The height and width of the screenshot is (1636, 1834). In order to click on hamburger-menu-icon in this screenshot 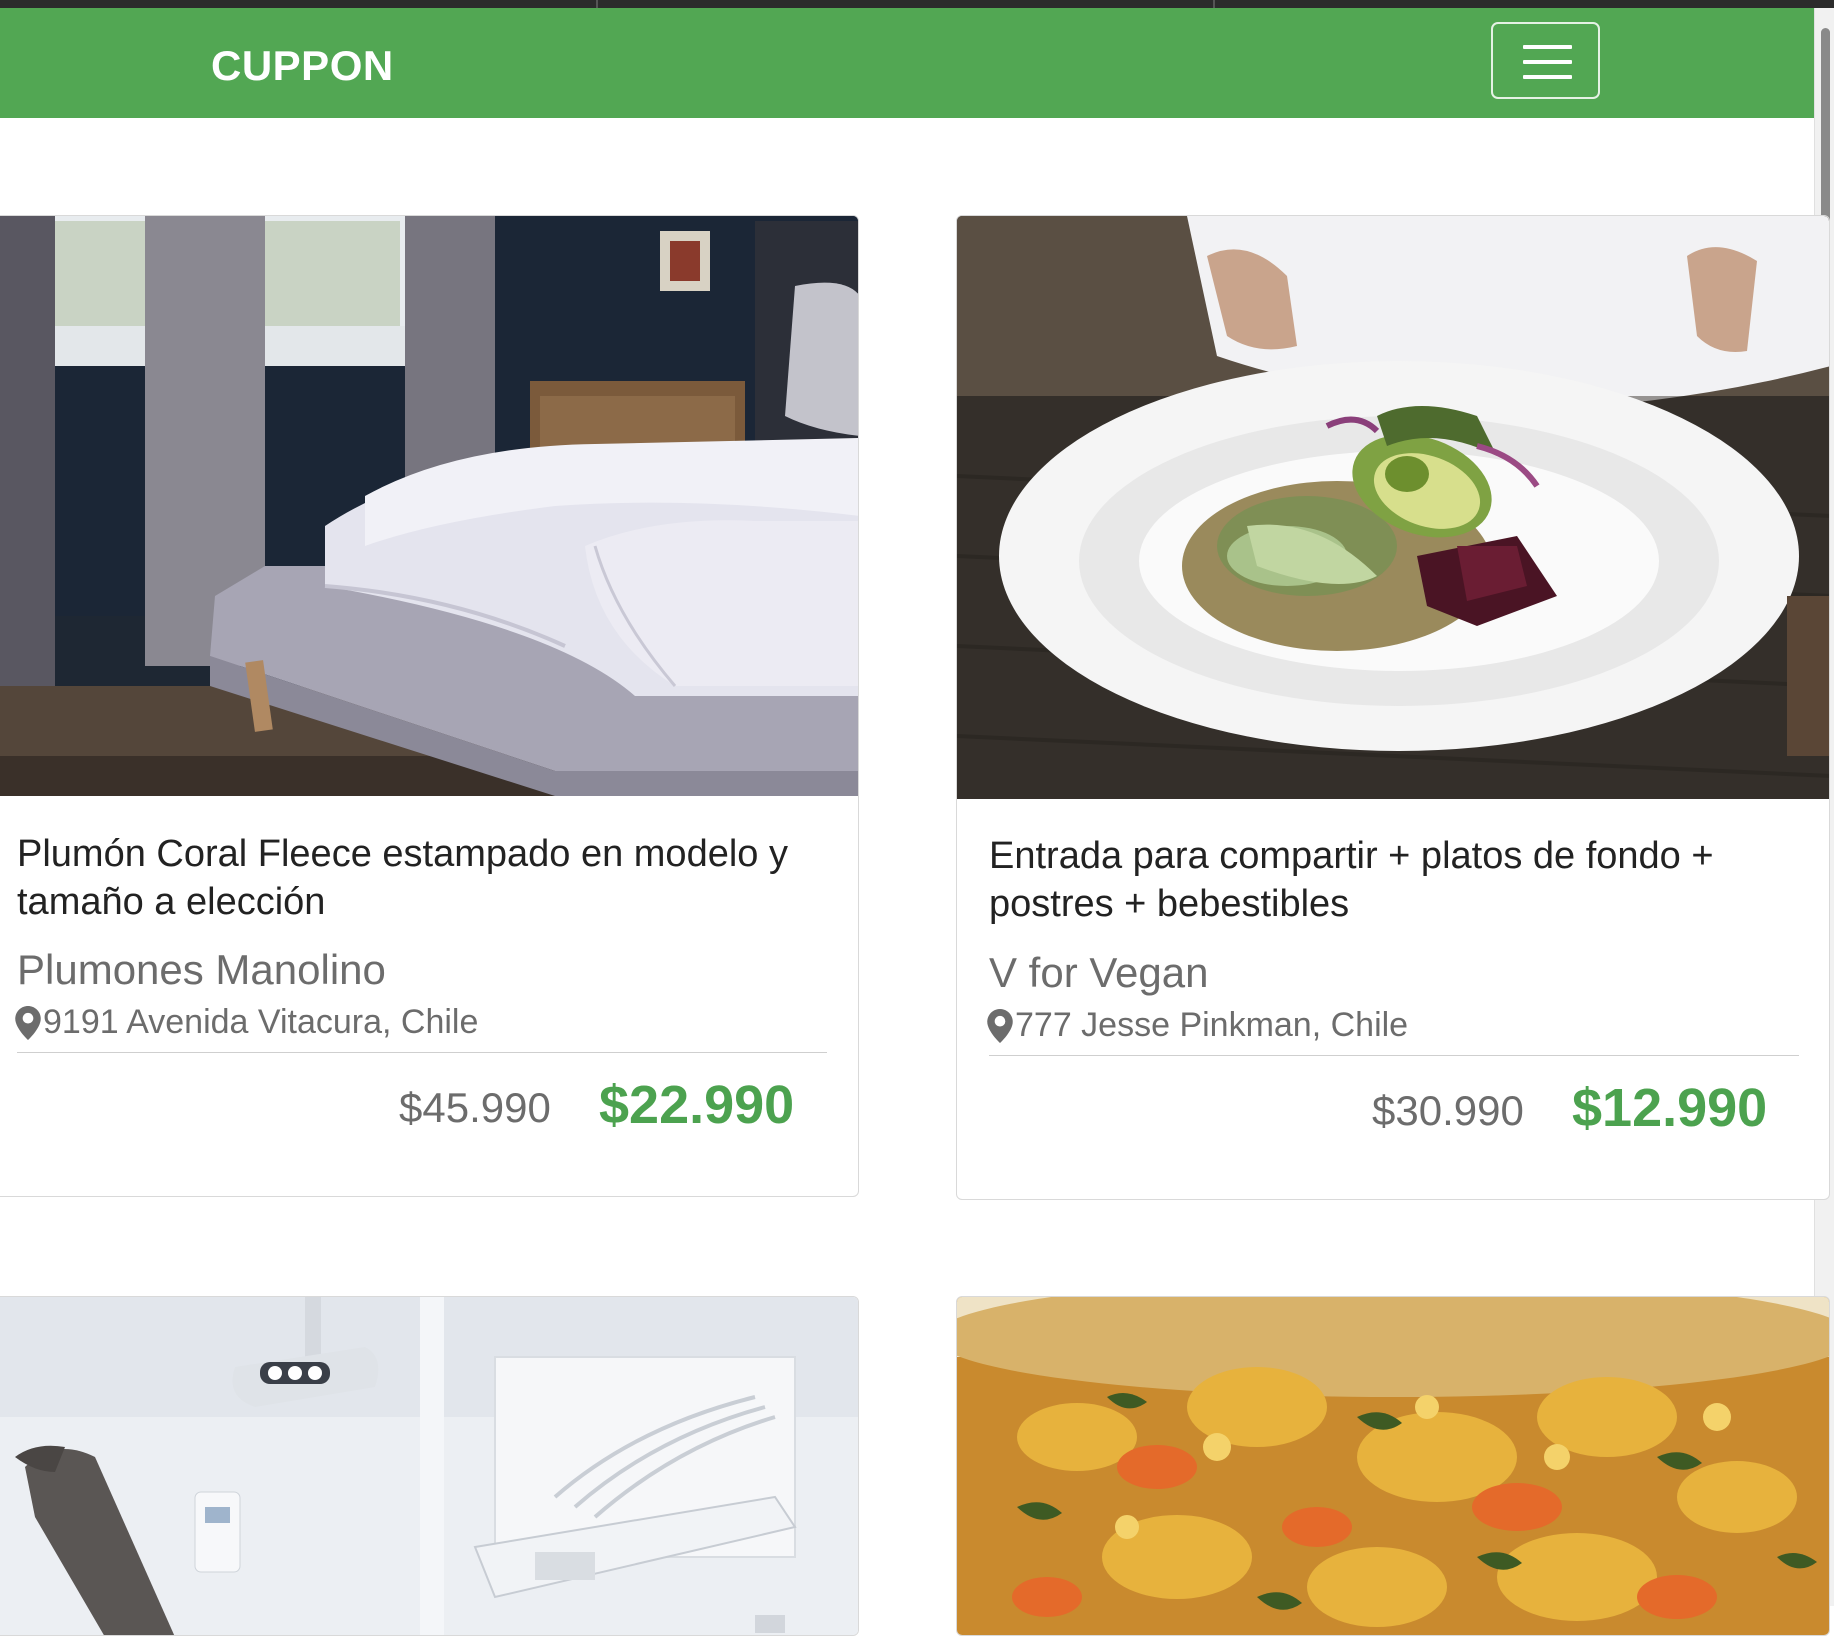, I will do `click(1545, 60)`.